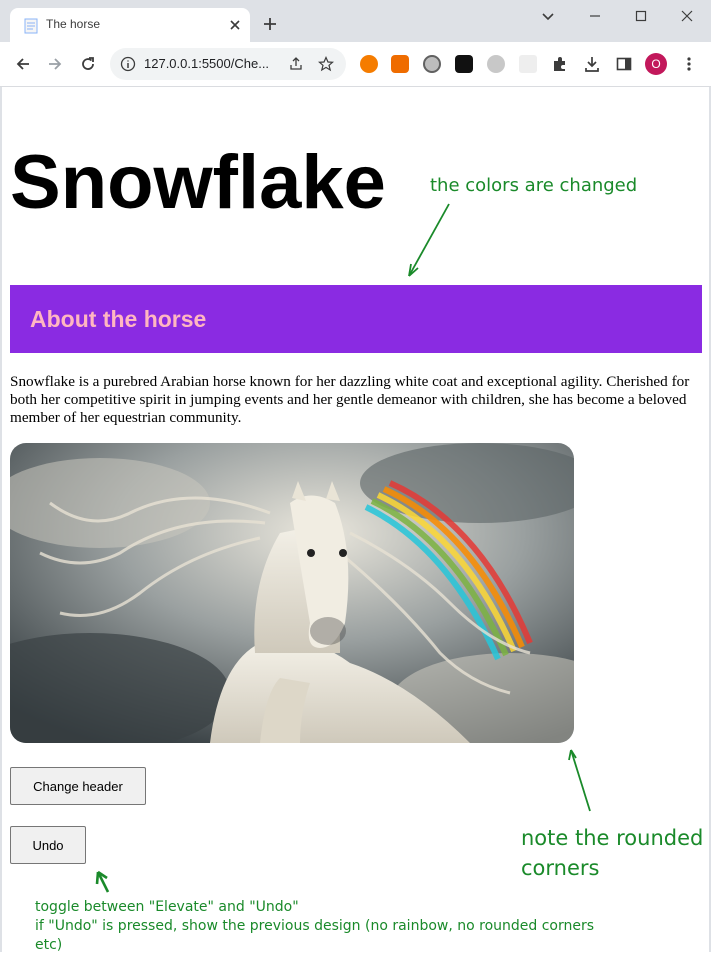 Image resolution: width=711 pixels, height=955 pixels. What do you see at coordinates (73, 24) in the screenshot?
I see `tab-title: The horse` at bounding box center [73, 24].